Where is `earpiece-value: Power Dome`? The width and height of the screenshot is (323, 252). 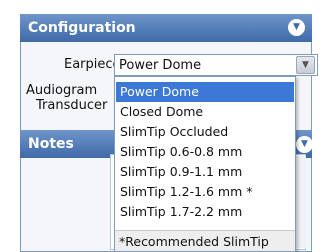 earpiece-value: Power Dome is located at coordinates (160, 65).